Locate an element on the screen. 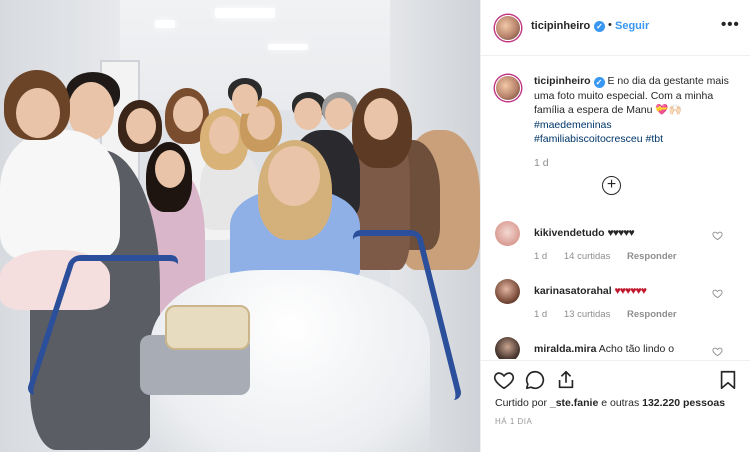 This screenshot has height=452, width=750. comment-meta: 1 d 14 curtidas Responder is located at coordinates (612, 256).